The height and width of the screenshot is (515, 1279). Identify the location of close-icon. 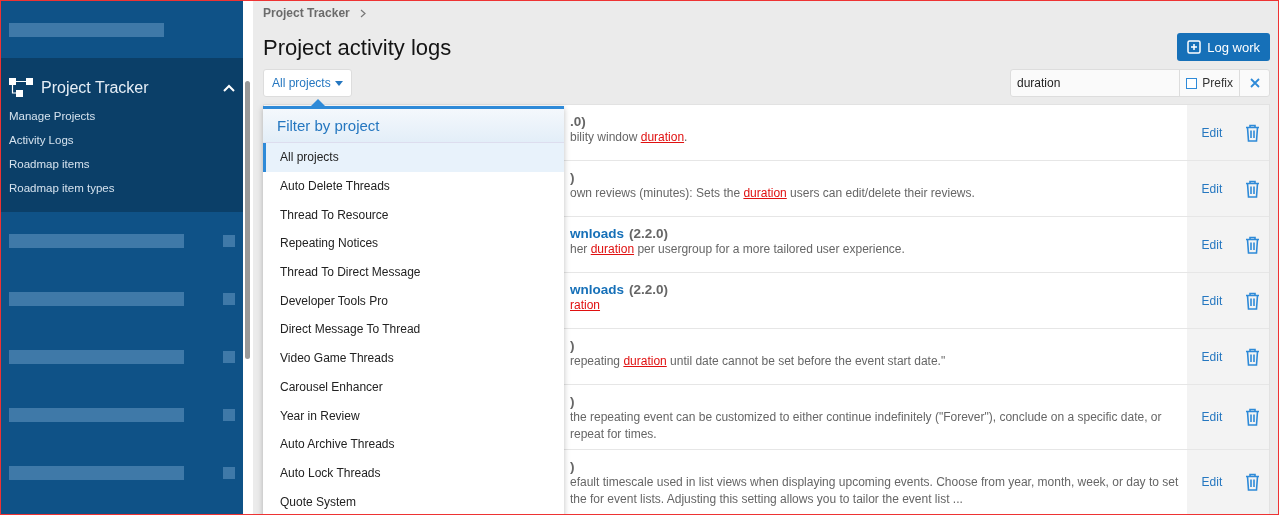
(1254, 83).